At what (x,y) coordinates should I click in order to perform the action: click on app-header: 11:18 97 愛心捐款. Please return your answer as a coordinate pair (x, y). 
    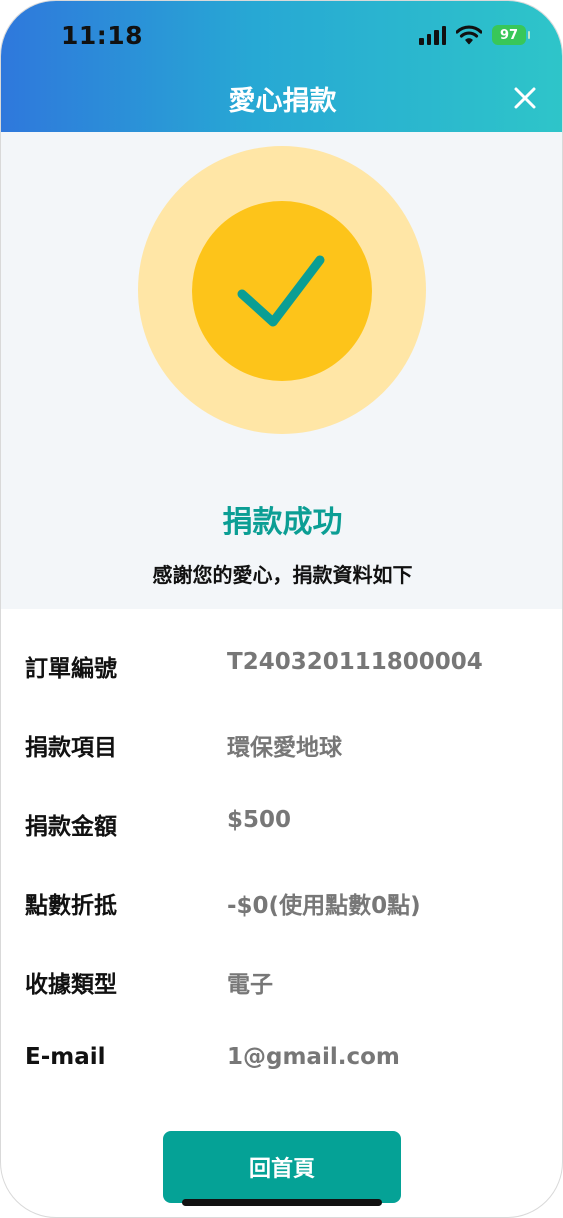
    Looking at the image, I should click on (281, 66).